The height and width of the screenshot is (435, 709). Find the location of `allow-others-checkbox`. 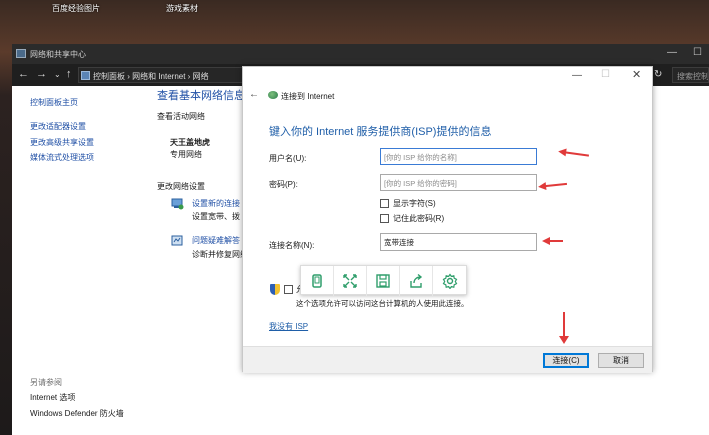

allow-others-checkbox is located at coordinates (288, 289).